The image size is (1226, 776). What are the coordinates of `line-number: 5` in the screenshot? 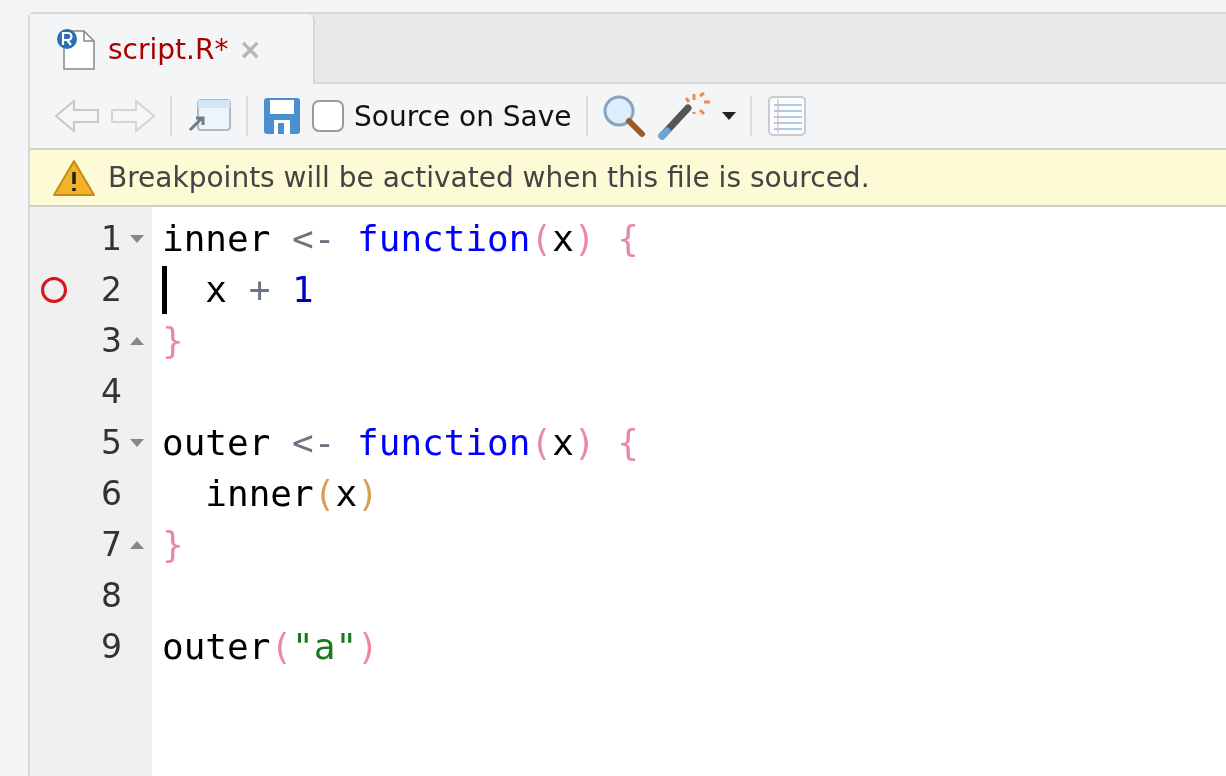 It's located at (111, 442).